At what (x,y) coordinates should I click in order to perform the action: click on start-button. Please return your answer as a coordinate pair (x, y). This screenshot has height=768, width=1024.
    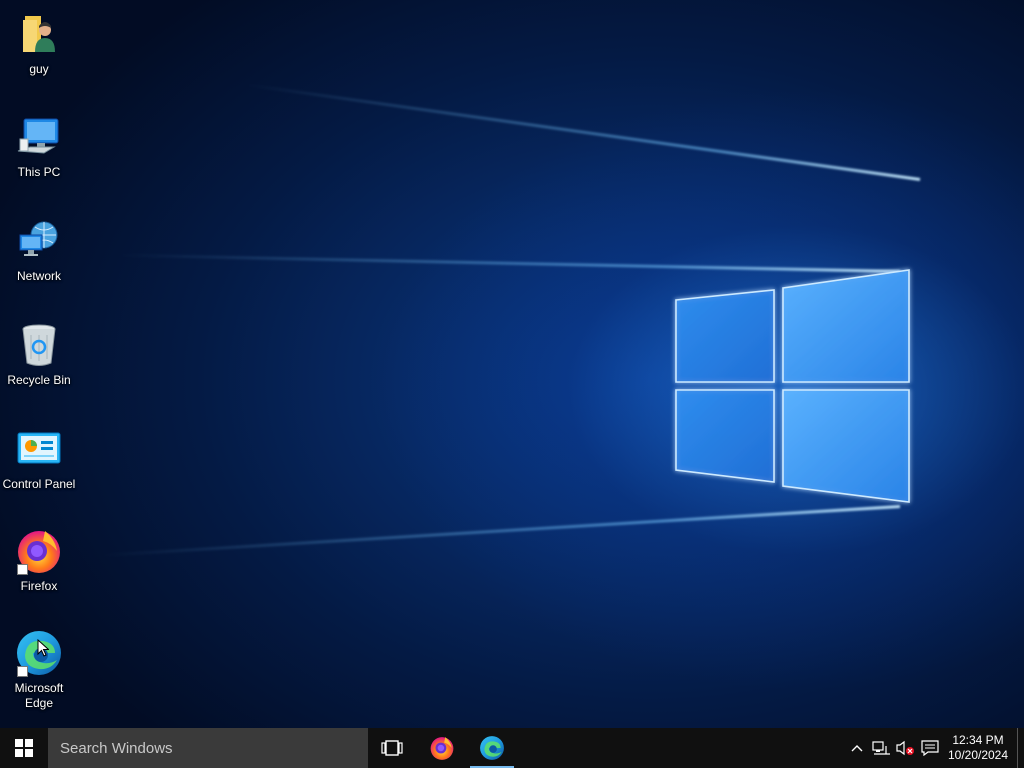
    Looking at the image, I should click on (24, 748).